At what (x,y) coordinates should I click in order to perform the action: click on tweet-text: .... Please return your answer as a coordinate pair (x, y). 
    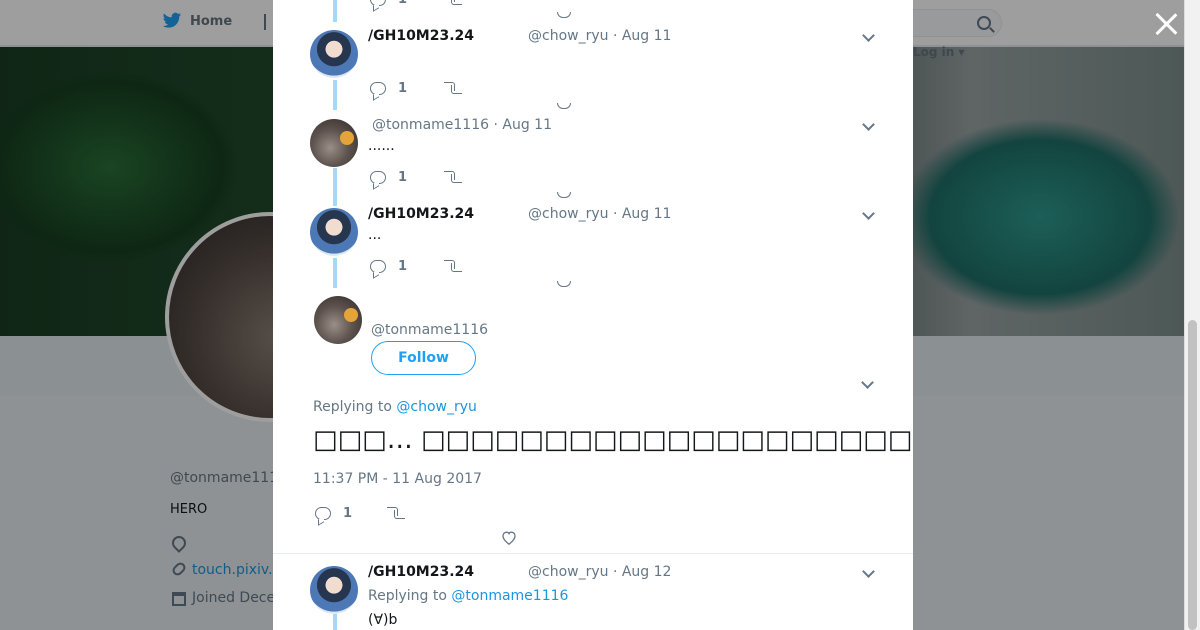
    Looking at the image, I should click on (375, 235).